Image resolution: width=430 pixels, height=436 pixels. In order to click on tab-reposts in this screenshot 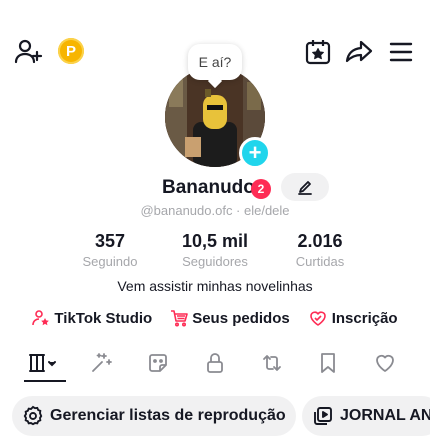, I will do `click(272, 363)`.